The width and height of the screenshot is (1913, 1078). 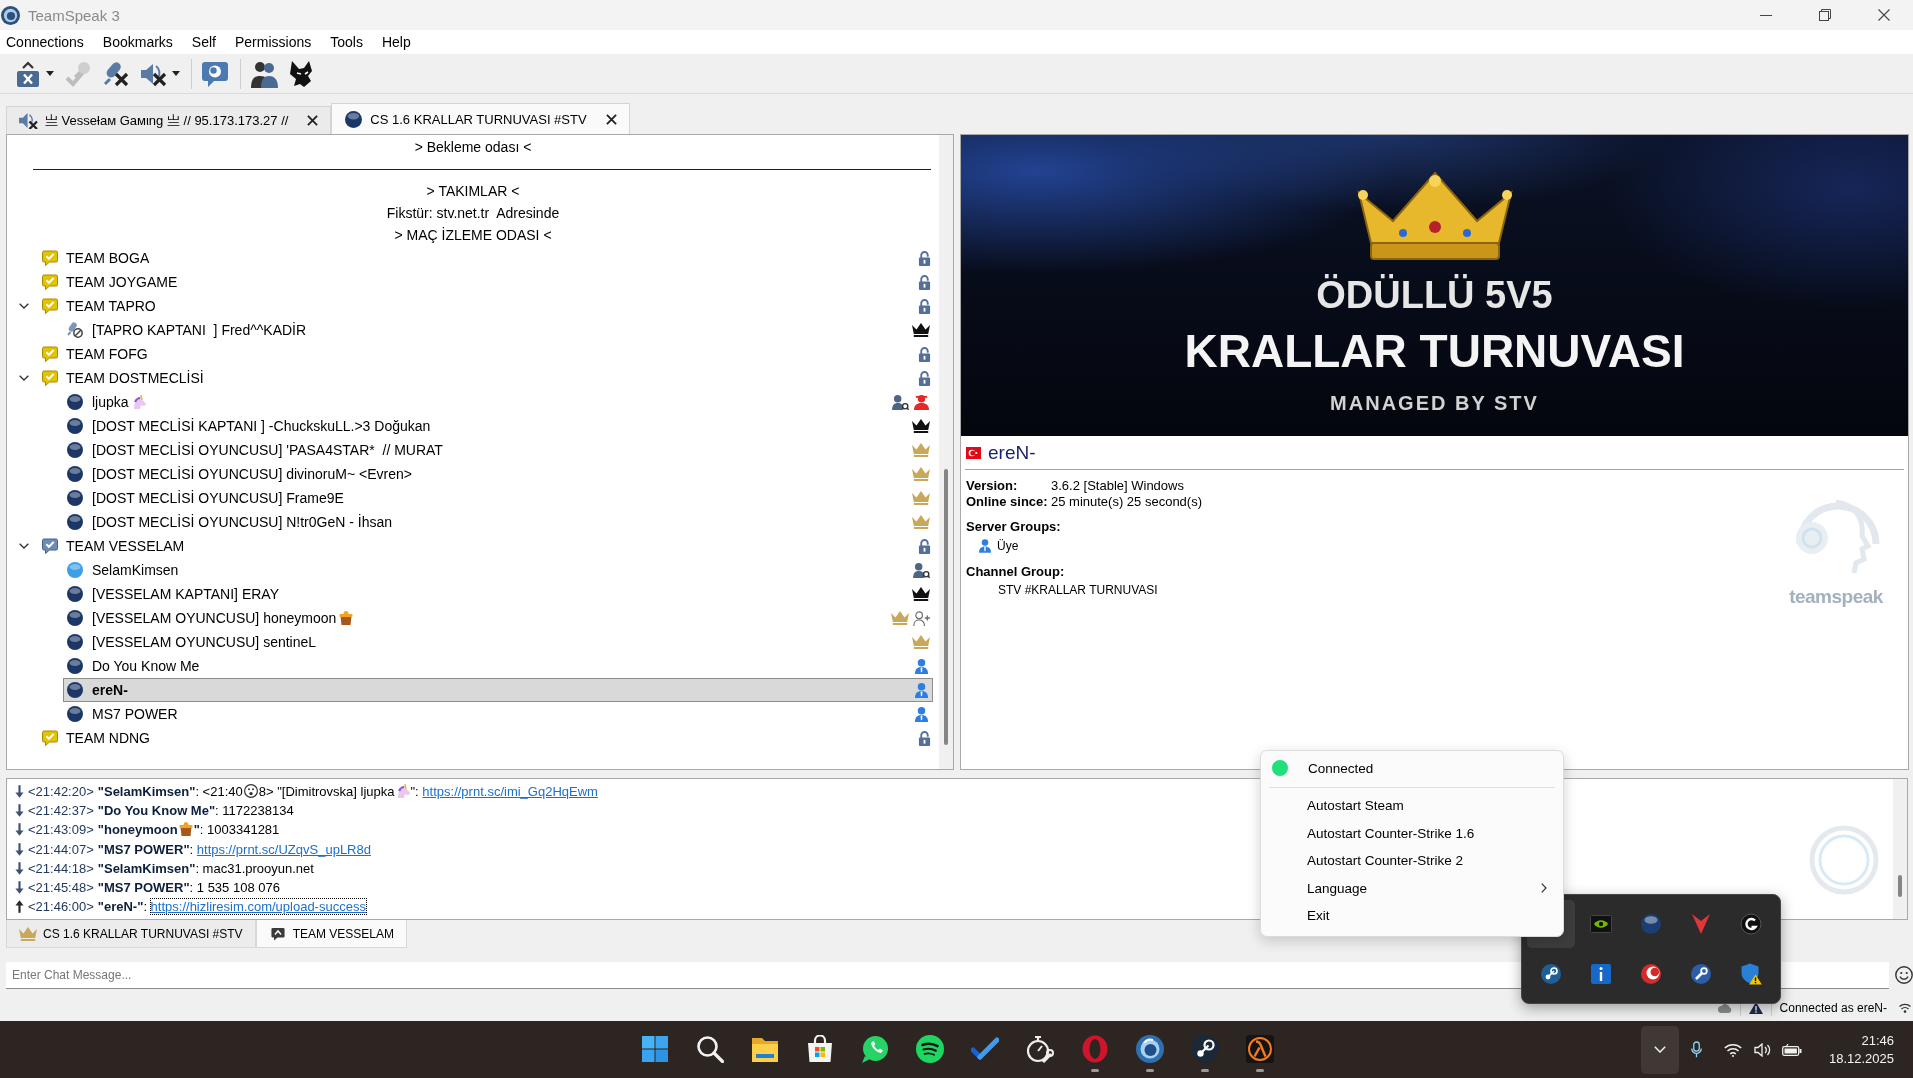 What do you see at coordinates (498, 618) in the screenshot?
I see `client-row: [VESSELAM OYUNCUSU] honeymoon` at bounding box center [498, 618].